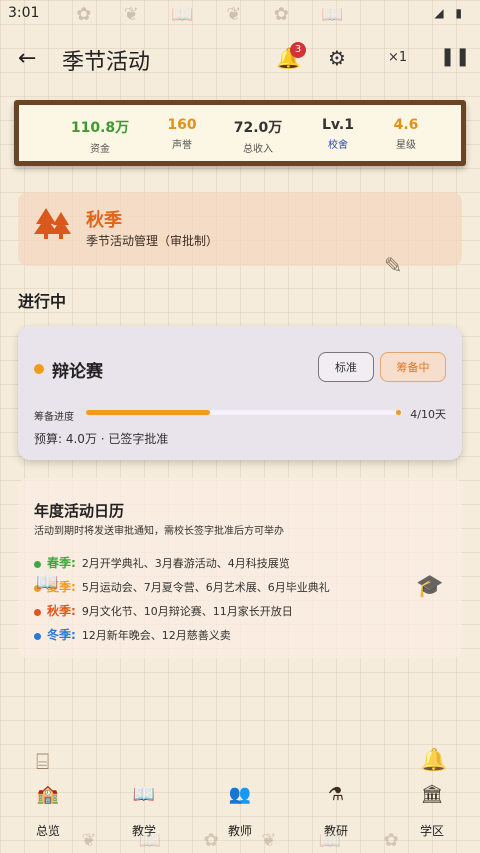 Image resolution: width=480 pixels, height=853 pixels. Describe the element at coordinates (39, 369) in the screenshot. I see `event-status-dot` at that location.